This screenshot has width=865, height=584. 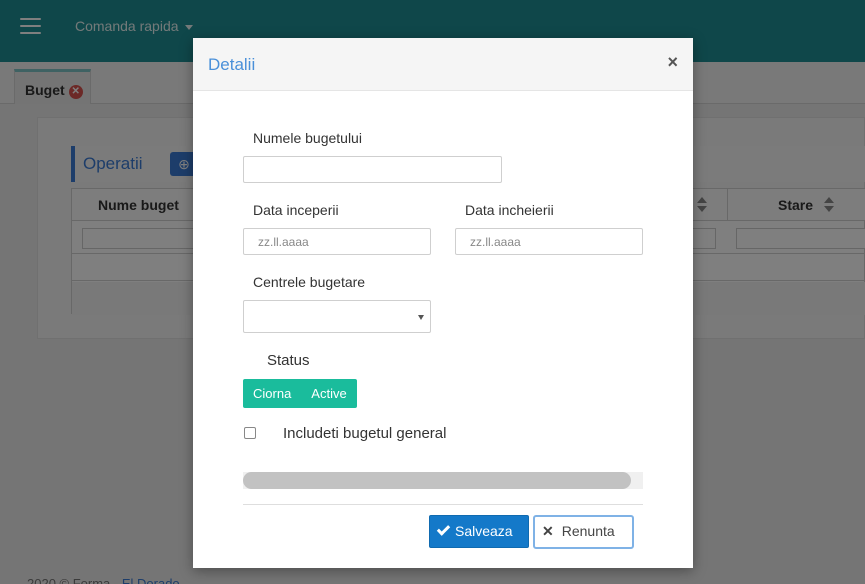 I want to click on budget-name-input, so click(x=372, y=169).